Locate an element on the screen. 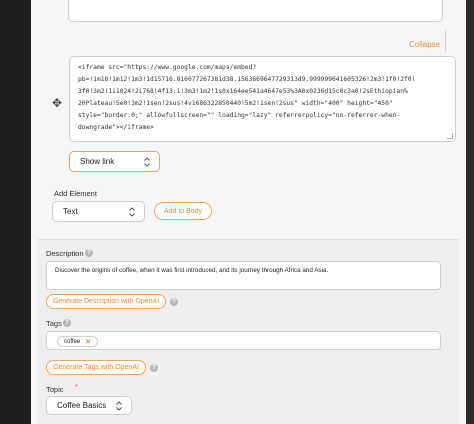 This screenshot has height=424, width=474. element-type-select: Text is located at coordinates (98, 211).